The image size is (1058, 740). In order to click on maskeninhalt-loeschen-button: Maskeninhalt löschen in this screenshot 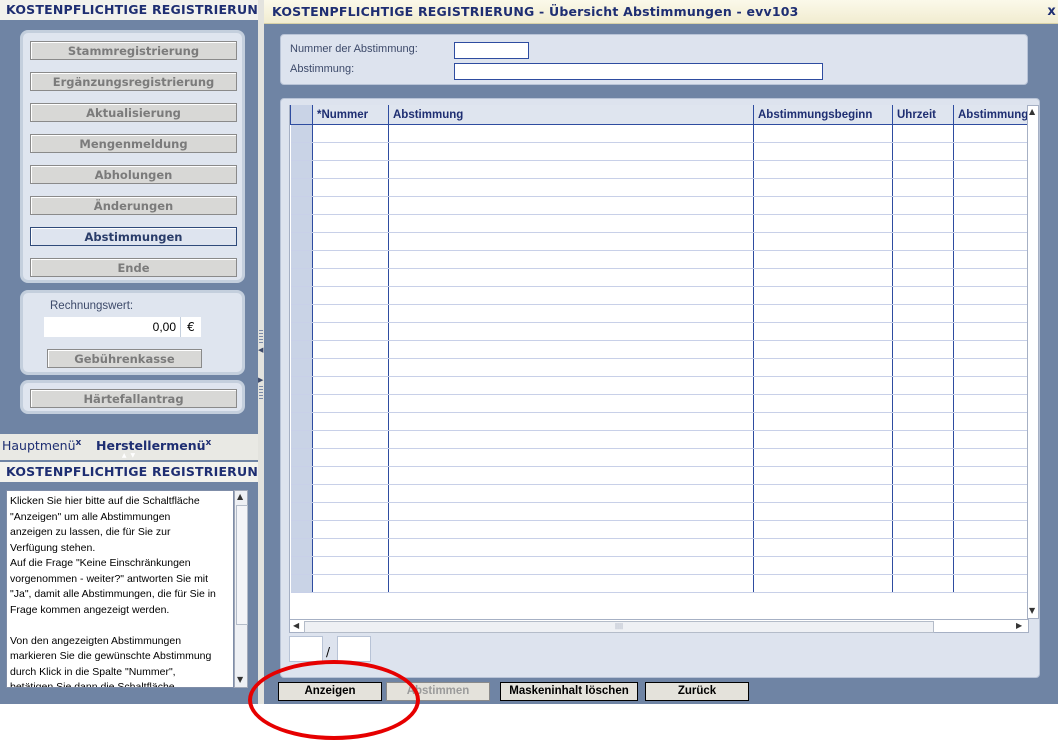, I will do `click(569, 691)`.